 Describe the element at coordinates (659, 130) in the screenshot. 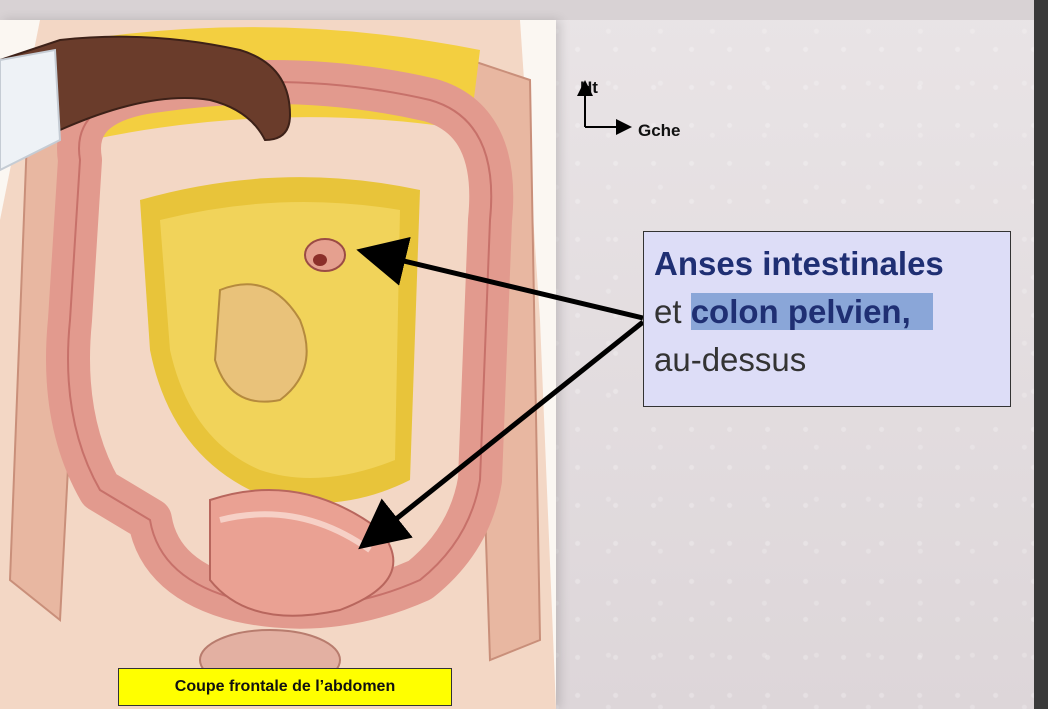

I see `axis-left-label: Gche` at that location.